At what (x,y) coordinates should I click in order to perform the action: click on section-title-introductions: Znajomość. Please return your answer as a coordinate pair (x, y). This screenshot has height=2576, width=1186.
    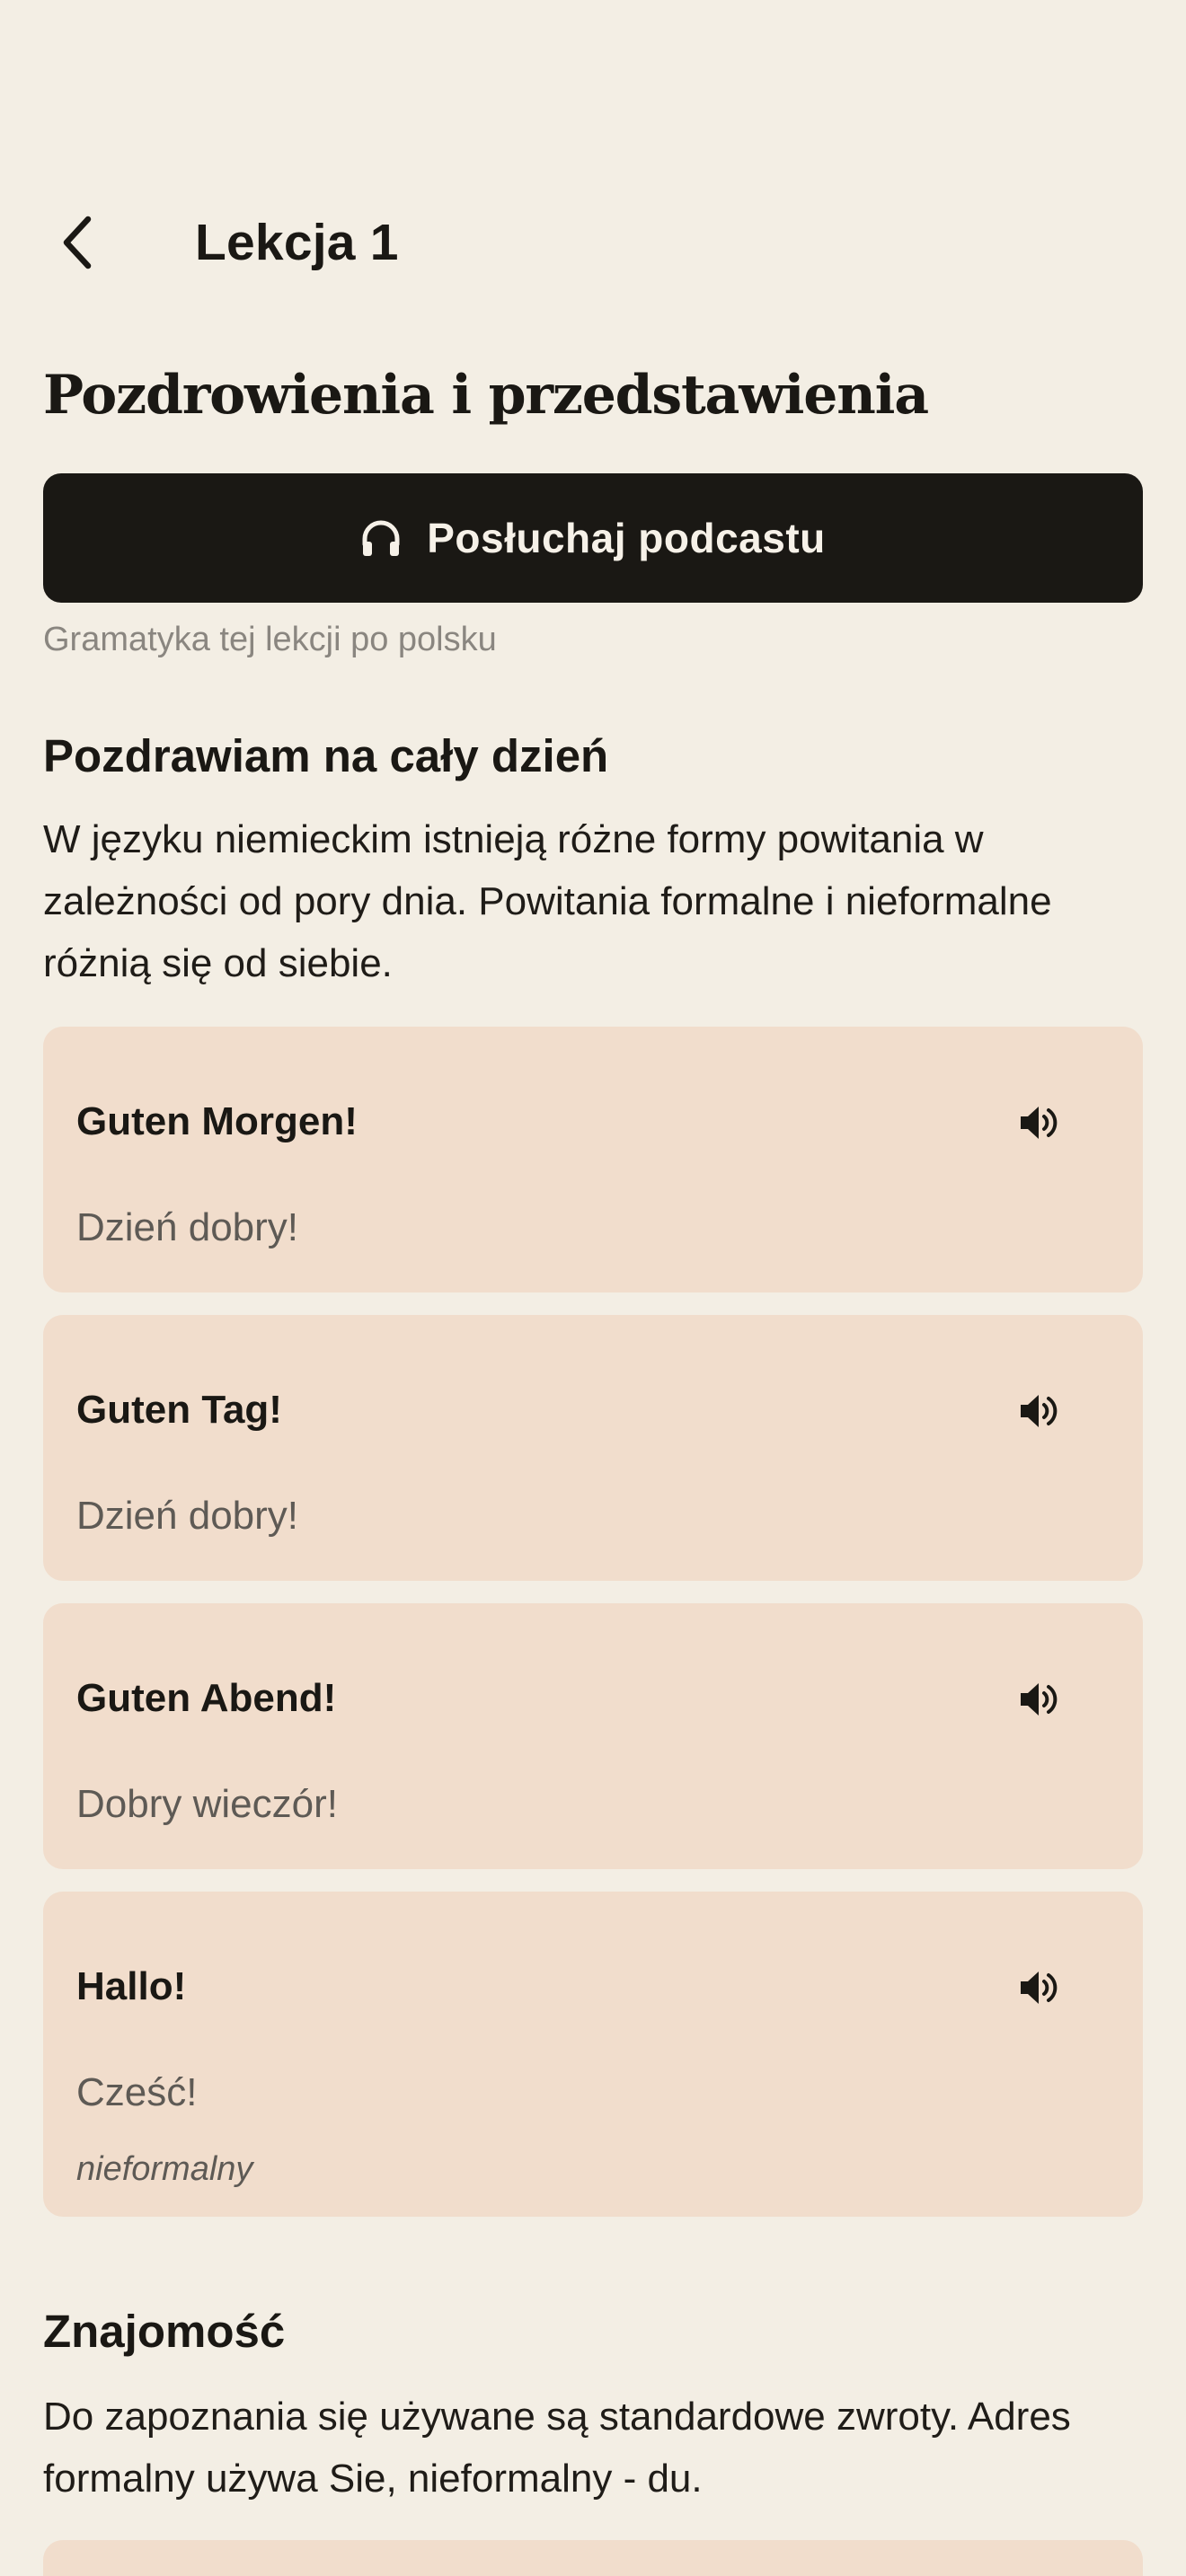
    Looking at the image, I should click on (164, 2331).